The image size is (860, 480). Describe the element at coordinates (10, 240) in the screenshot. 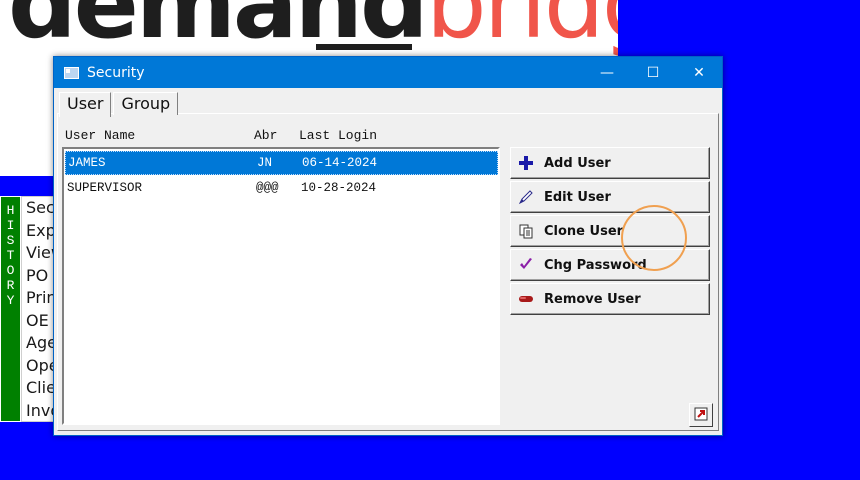

I see `history-letter: S` at that location.